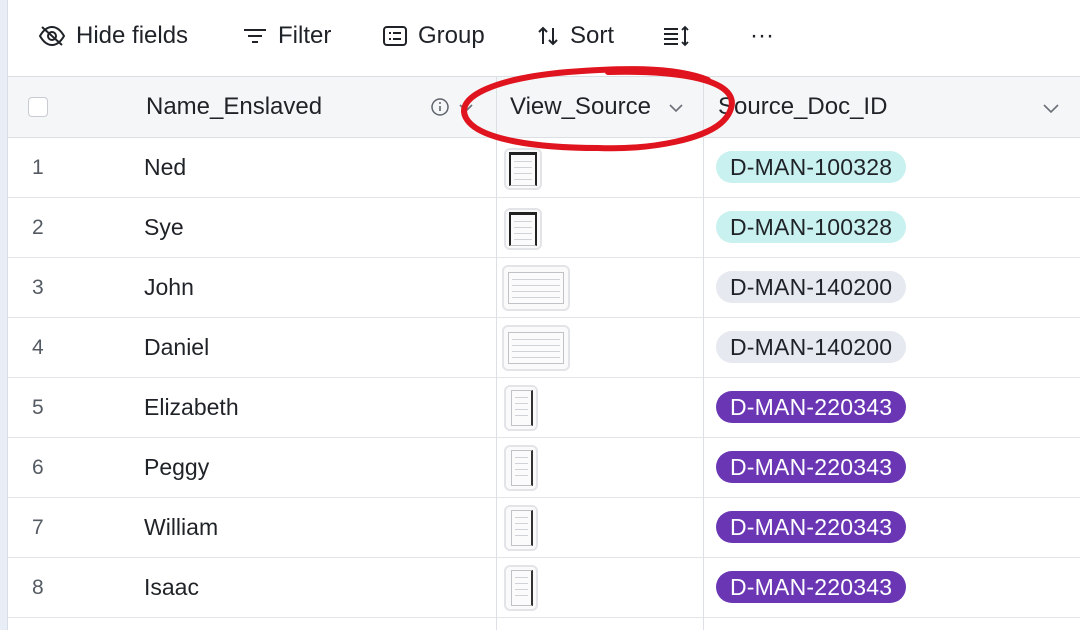 The image size is (1080, 630). I want to click on name-enslaved-cell: Isaac, so click(171, 587).